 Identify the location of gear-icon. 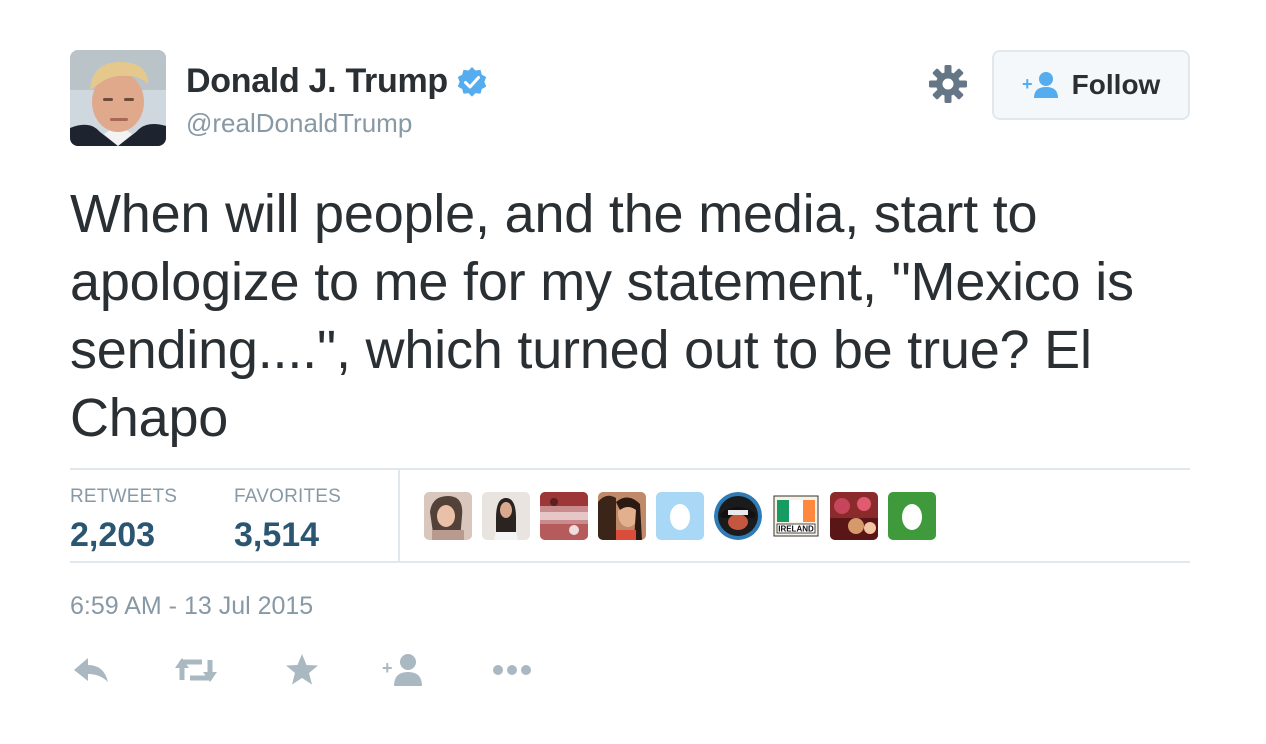
(948, 84).